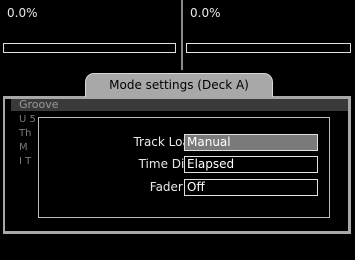  What do you see at coordinates (251, 142) in the screenshot?
I see `track-loading-value: Manual` at bounding box center [251, 142].